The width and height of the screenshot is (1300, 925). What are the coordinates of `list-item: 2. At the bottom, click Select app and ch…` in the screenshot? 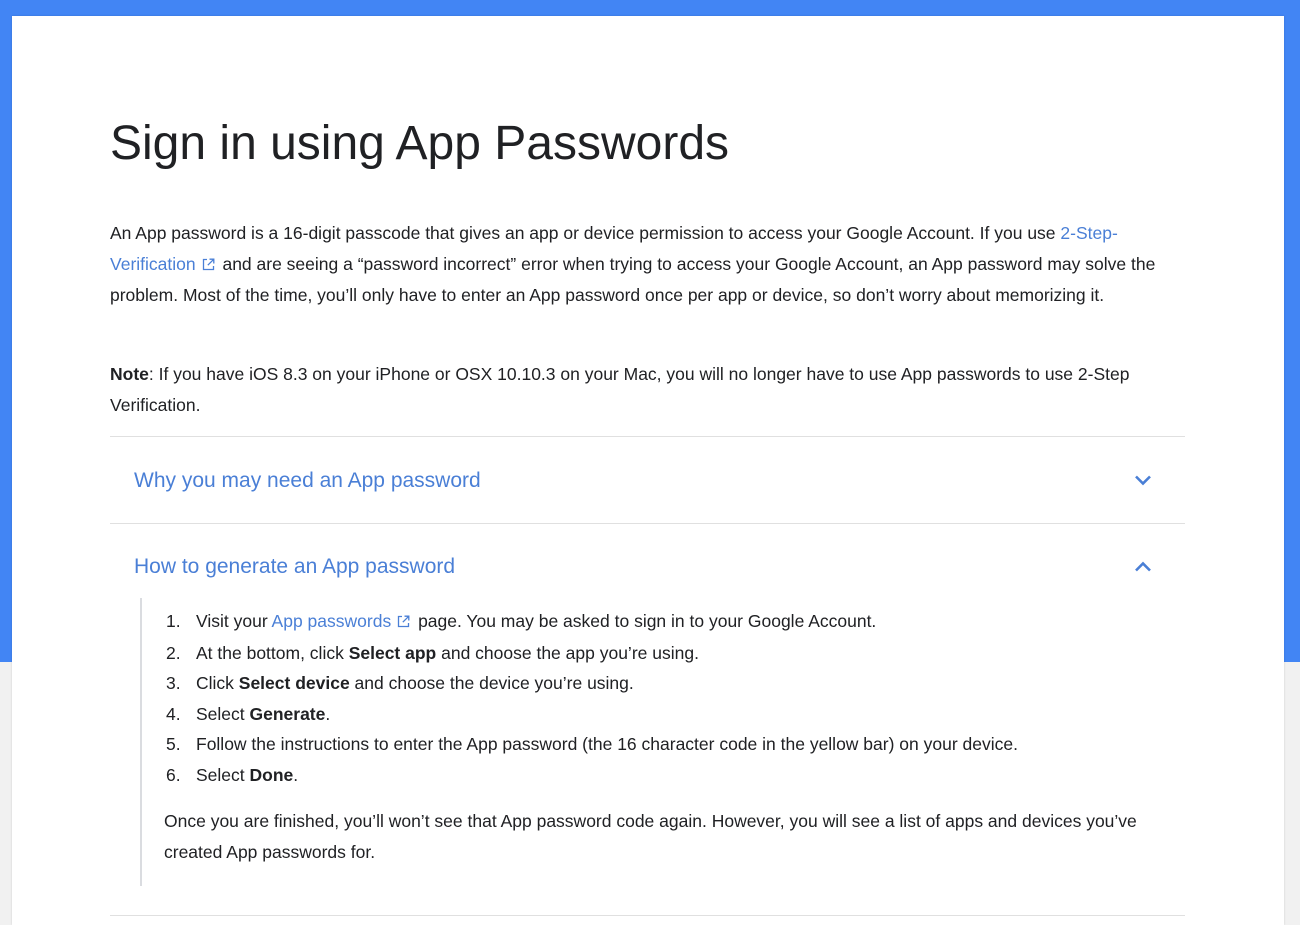 It's located at (592, 653).